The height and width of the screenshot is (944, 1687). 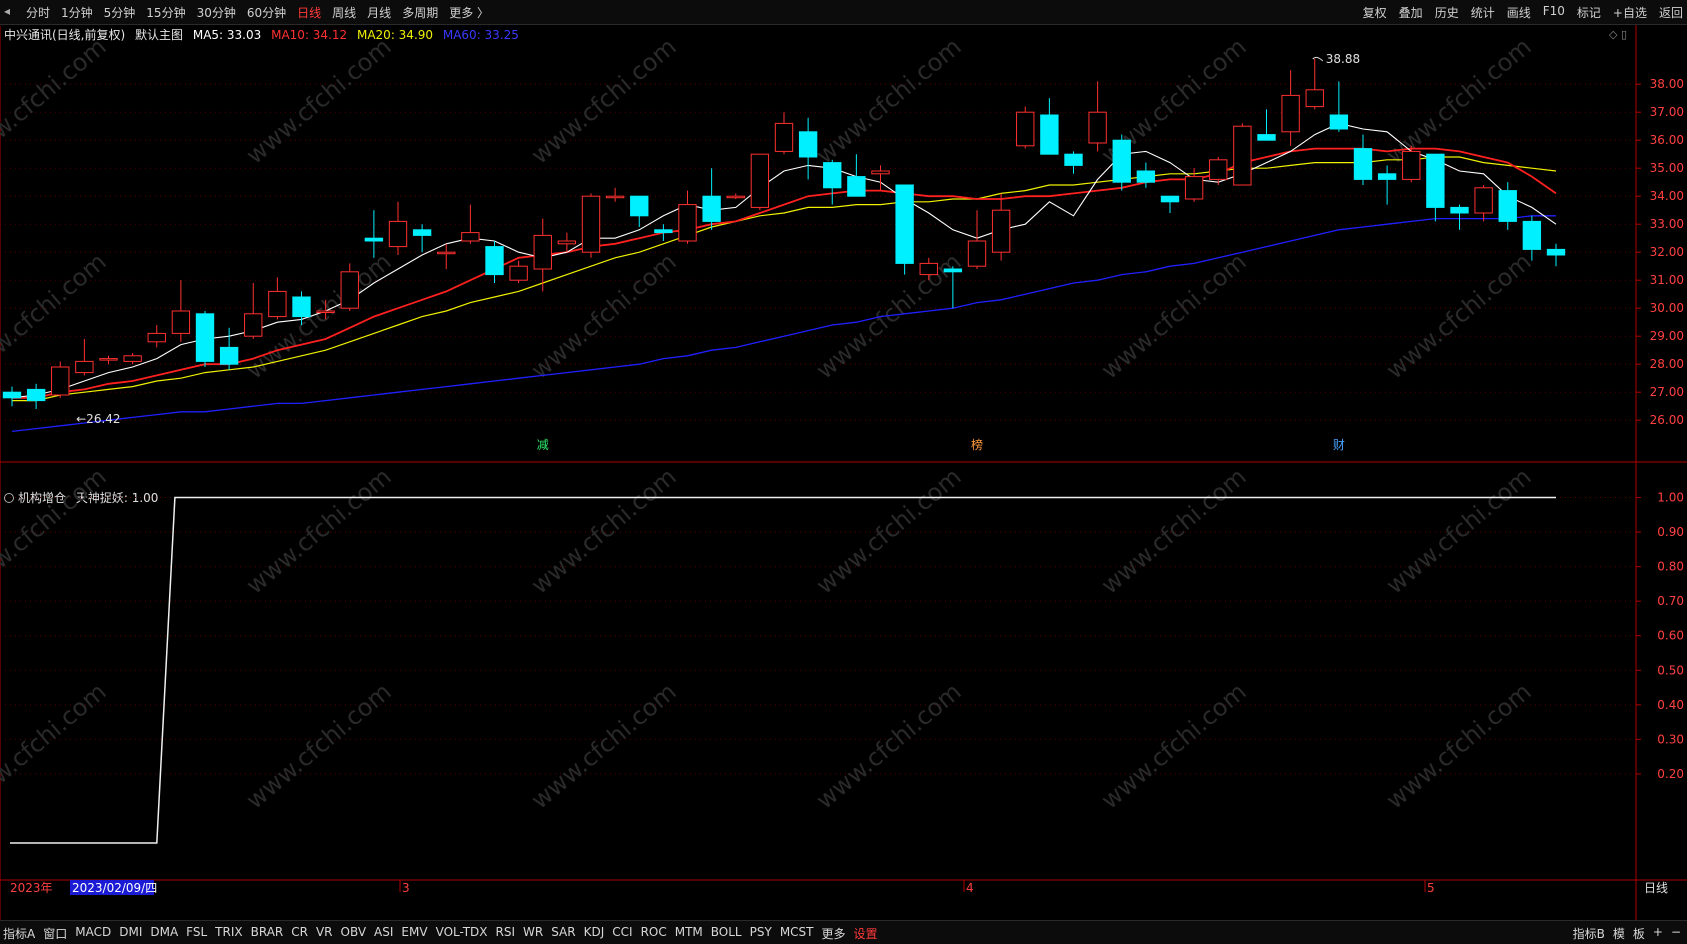 I want to click on right-button-2: 板, so click(x=1639, y=933).